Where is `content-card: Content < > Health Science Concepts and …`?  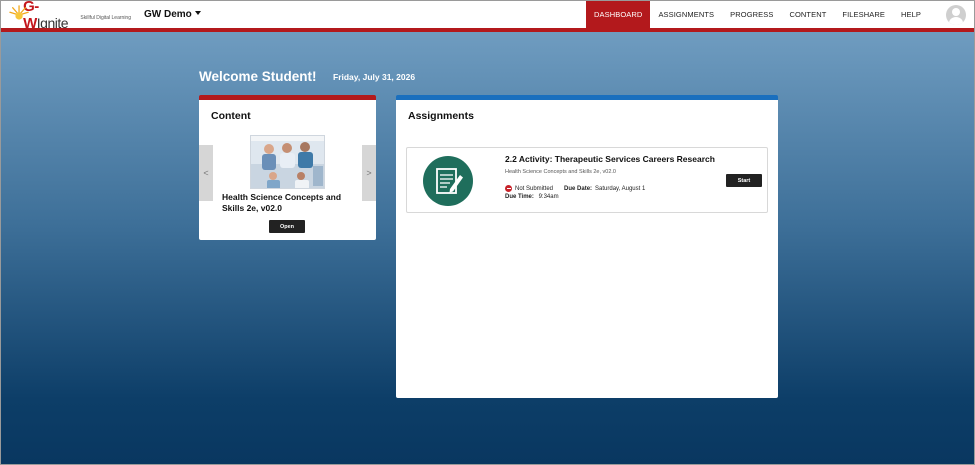 content-card: Content < > Health Science Concepts and … is located at coordinates (287, 167).